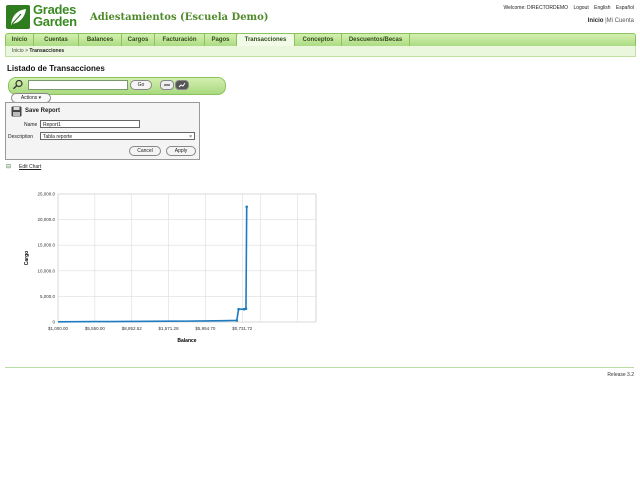 This screenshot has height=480, width=640. What do you see at coordinates (21, 137) in the screenshot?
I see `description-label: Description` at bounding box center [21, 137].